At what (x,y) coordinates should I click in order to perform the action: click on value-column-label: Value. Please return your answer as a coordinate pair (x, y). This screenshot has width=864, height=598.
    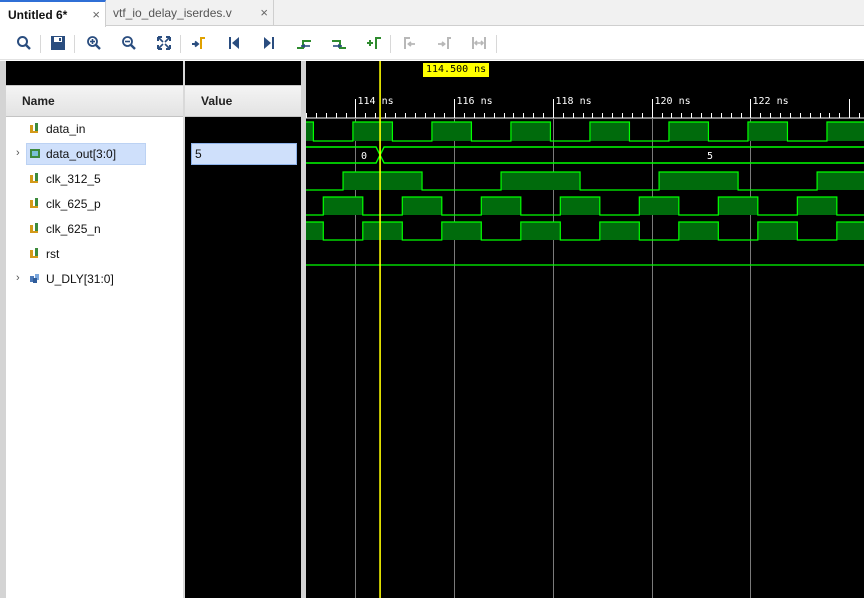
    Looking at the image, I should click on (217, 101).